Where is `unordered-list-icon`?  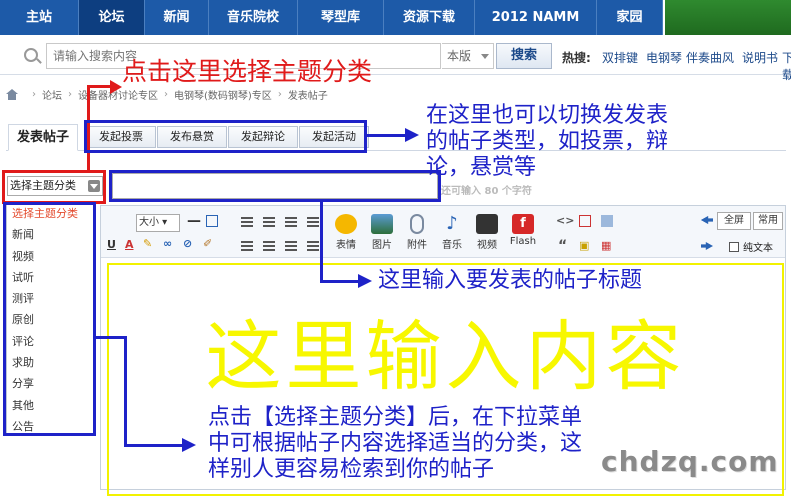
unordered-list-icon is located at coordinates (269, 246).